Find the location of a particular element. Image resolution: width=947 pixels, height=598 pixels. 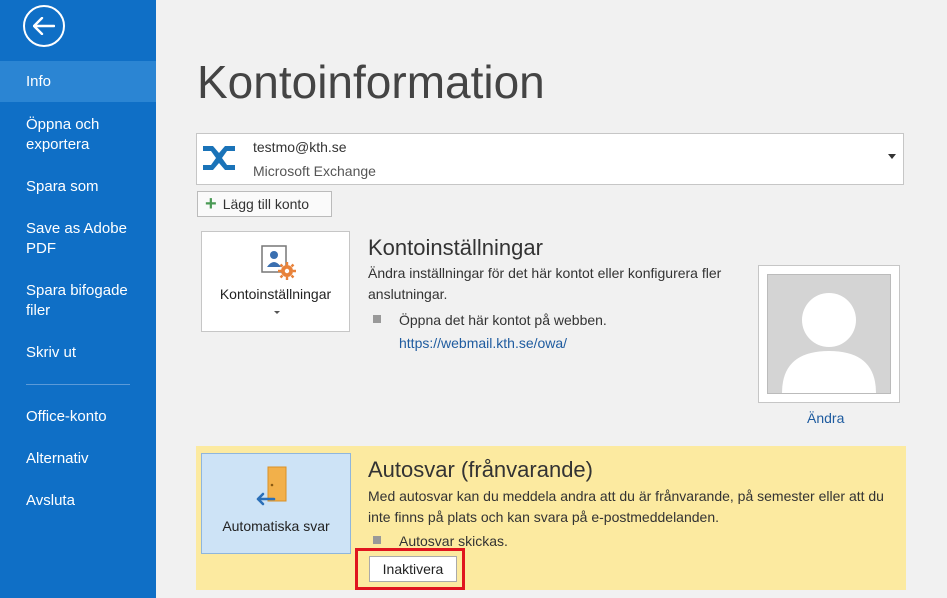

exchange-logo-icon is located at coordinates (219, 158).